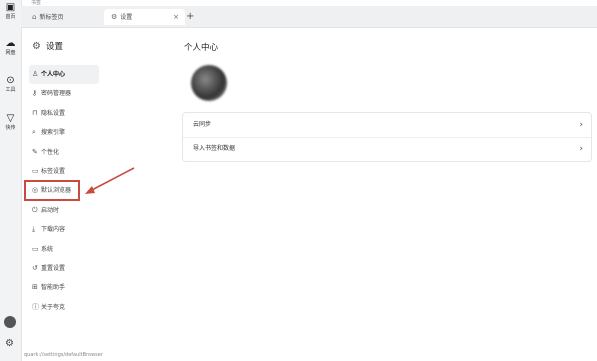 The width and height of the screenshot is (597, 361). Describe the element at coordinates (209, 83) in the screenshot. I see `profile-avatar` at that location.